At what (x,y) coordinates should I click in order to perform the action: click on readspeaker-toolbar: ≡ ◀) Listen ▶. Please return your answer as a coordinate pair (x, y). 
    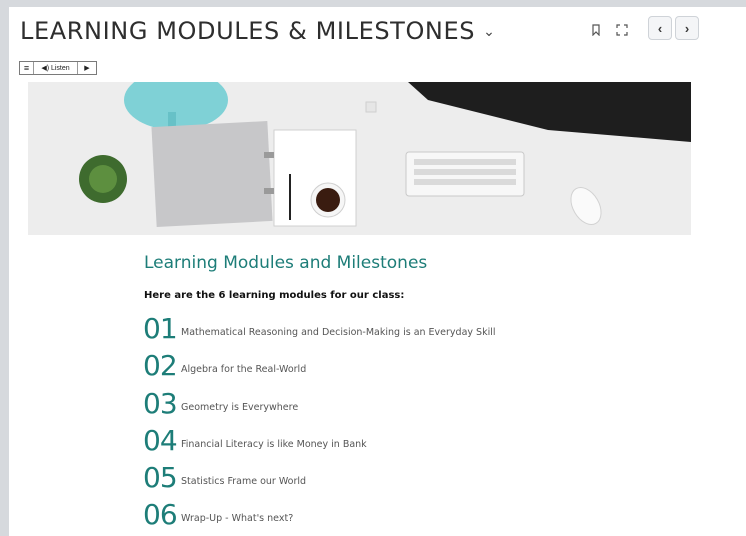
    Looking at the image, I should click on (58, 68).